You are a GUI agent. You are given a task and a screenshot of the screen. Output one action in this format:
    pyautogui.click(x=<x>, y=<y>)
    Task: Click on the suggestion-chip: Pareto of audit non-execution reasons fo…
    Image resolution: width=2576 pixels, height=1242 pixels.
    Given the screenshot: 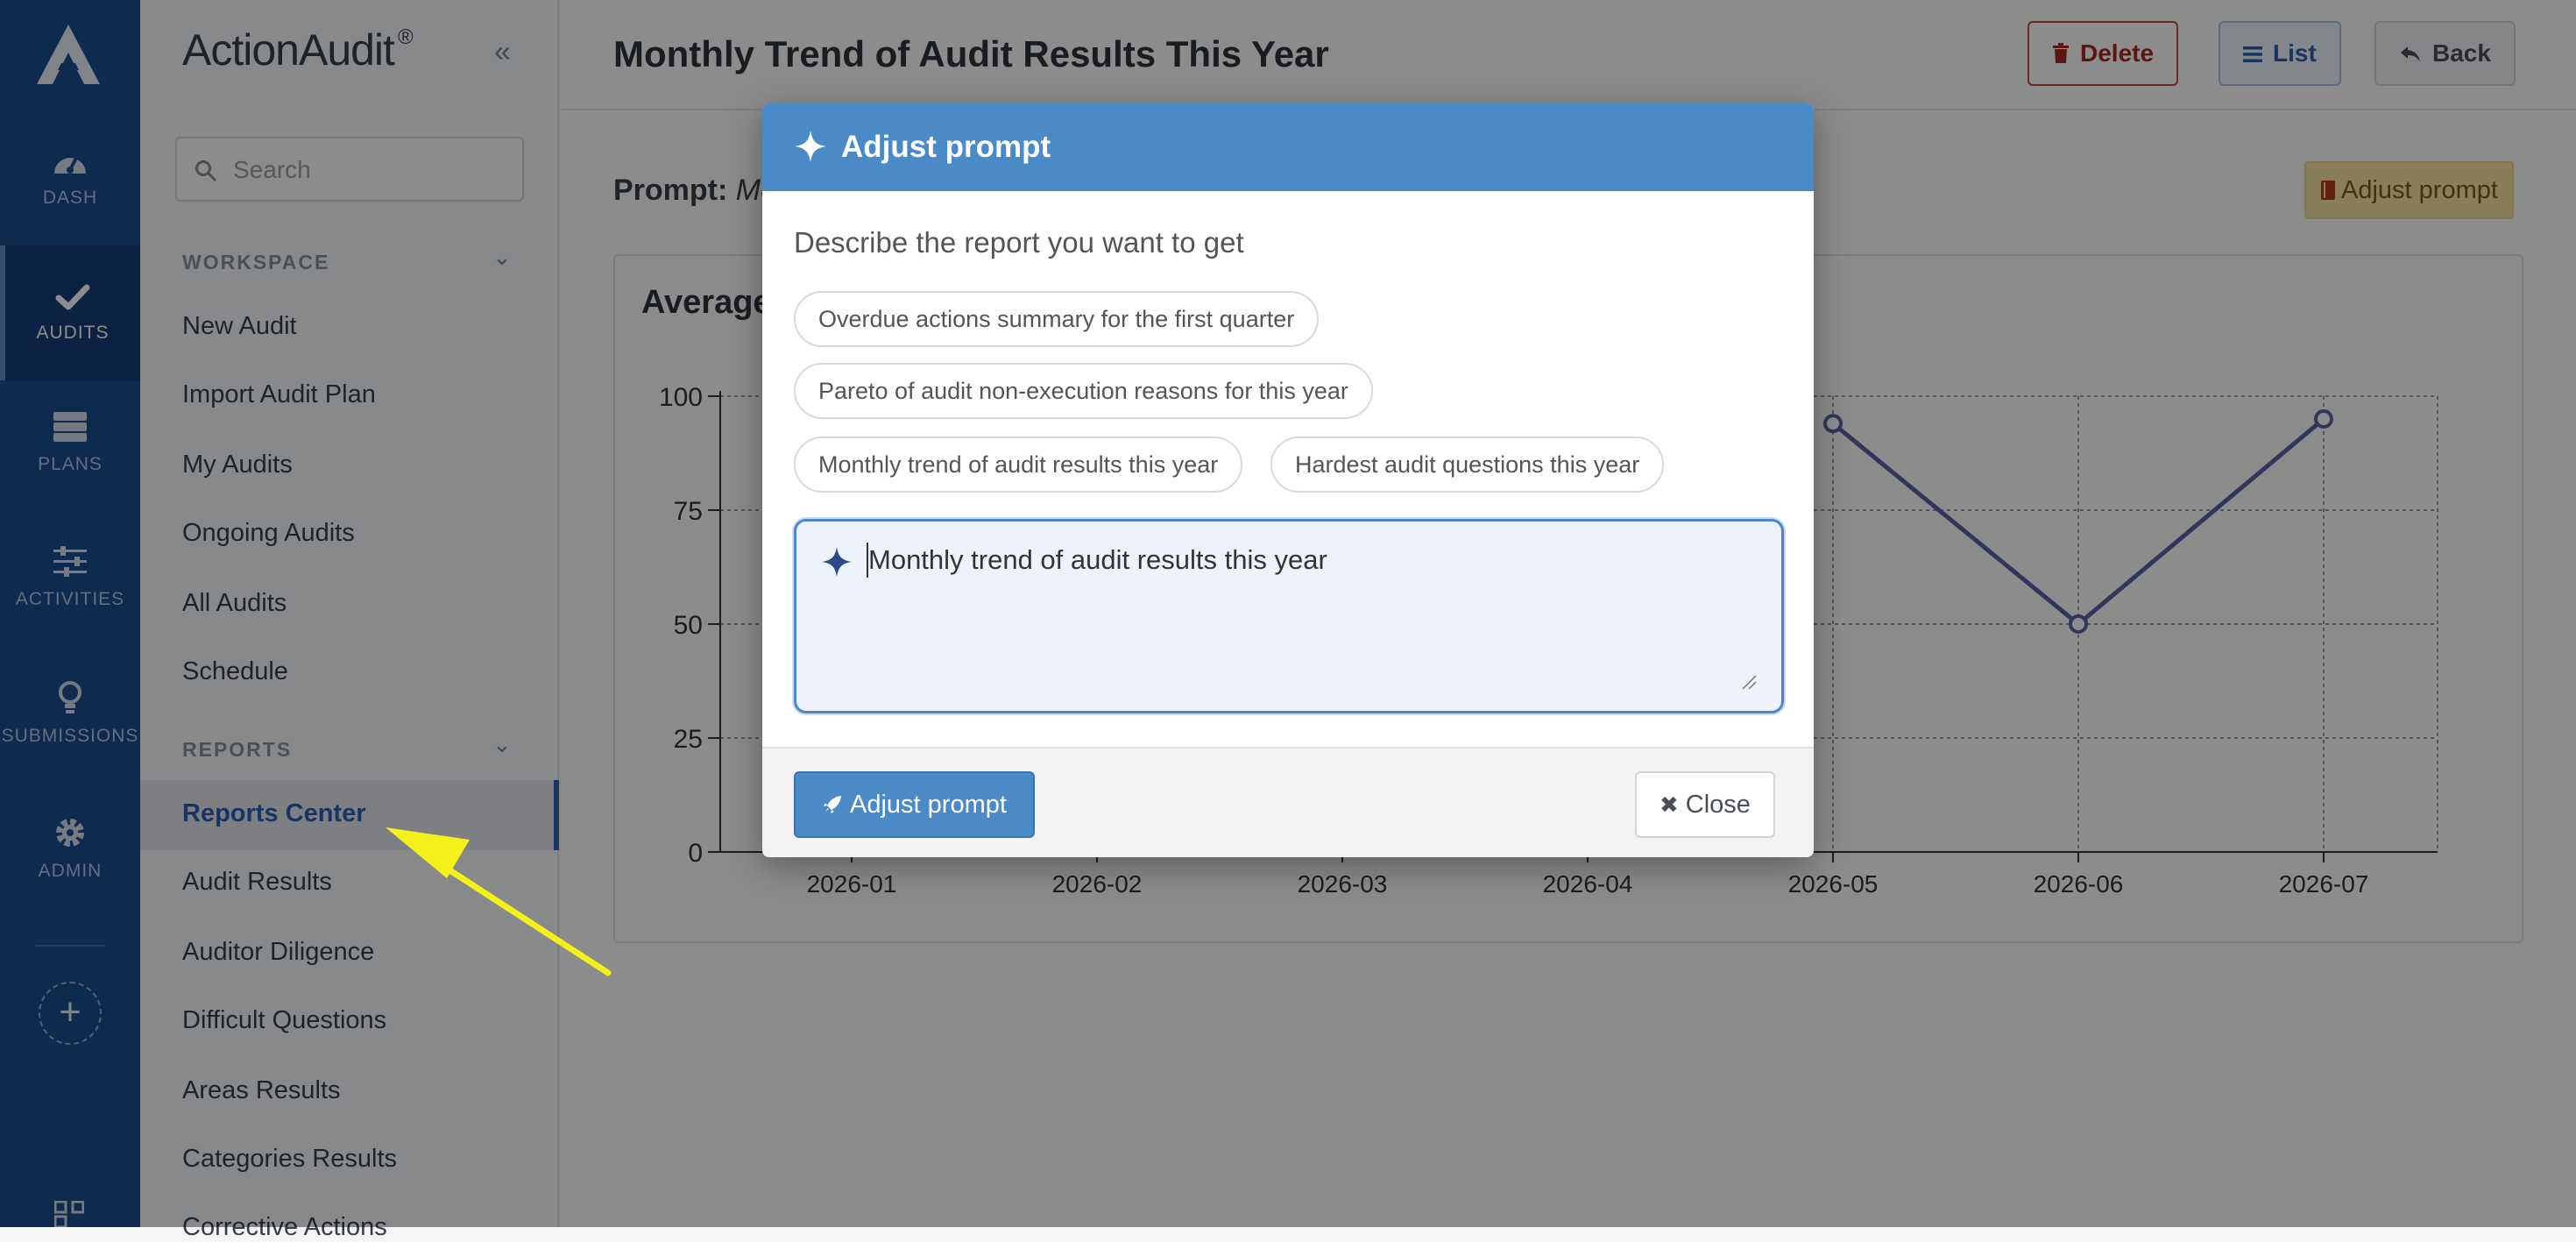 What is the action you would take?
    pyautogui.click(x=1083, y=391)
    